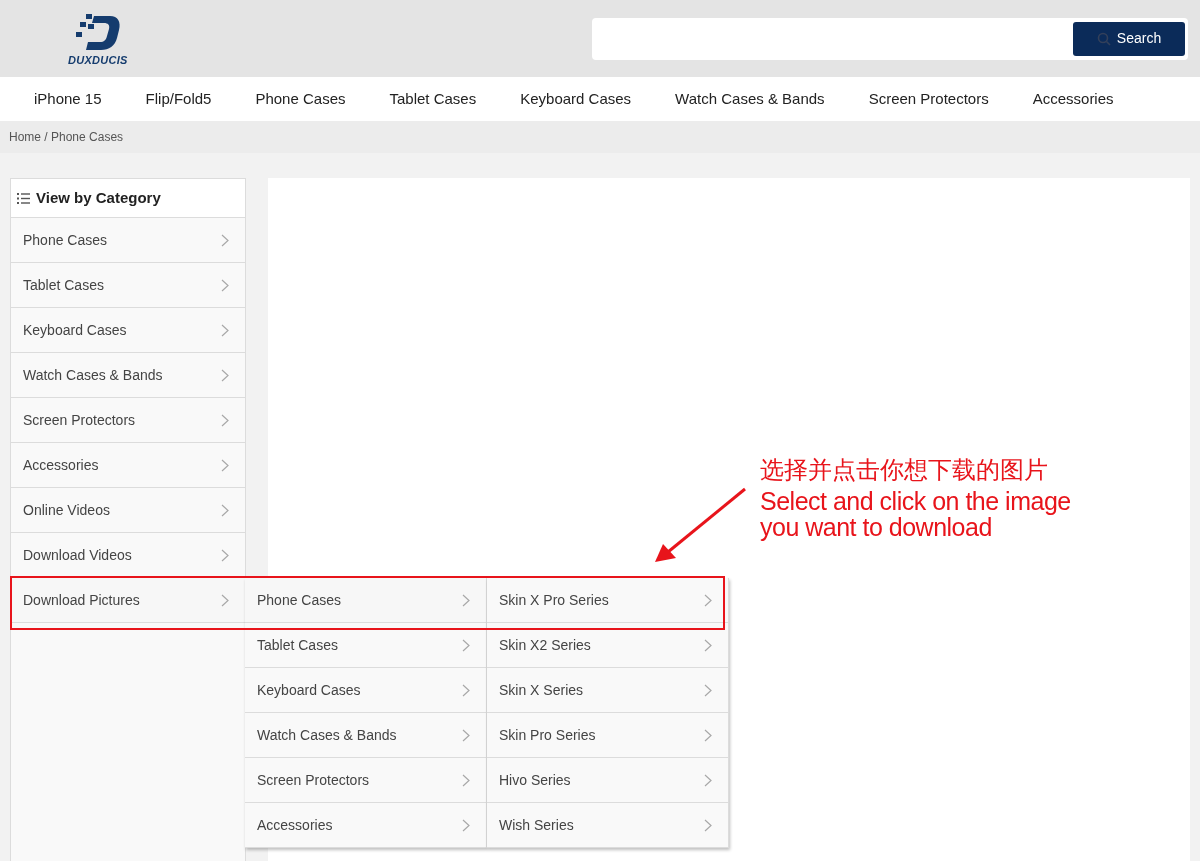 The width and height of the screenshot is (1200, 861). I want to click on category-menu-item: Keyboard Cases, so click(366, 690).